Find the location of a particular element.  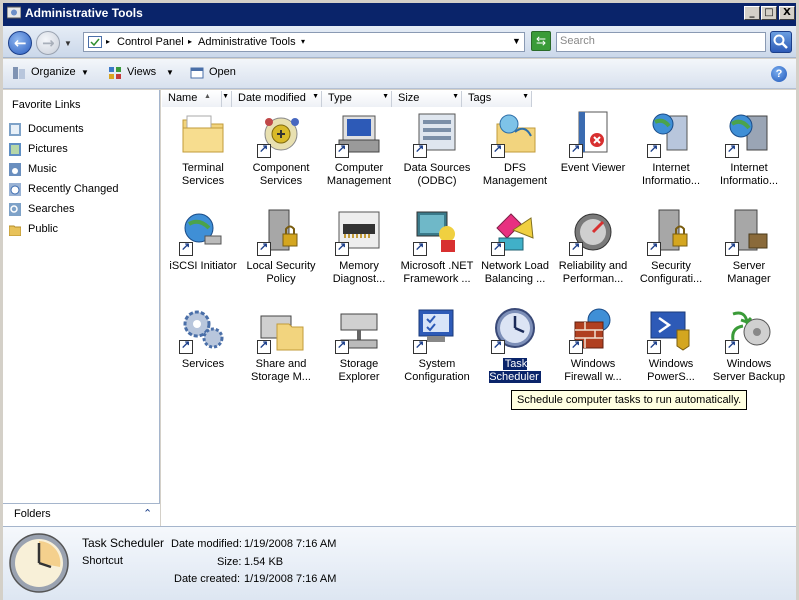

detail-size-value: 1.54 KB is located at coordinates (264, 562).